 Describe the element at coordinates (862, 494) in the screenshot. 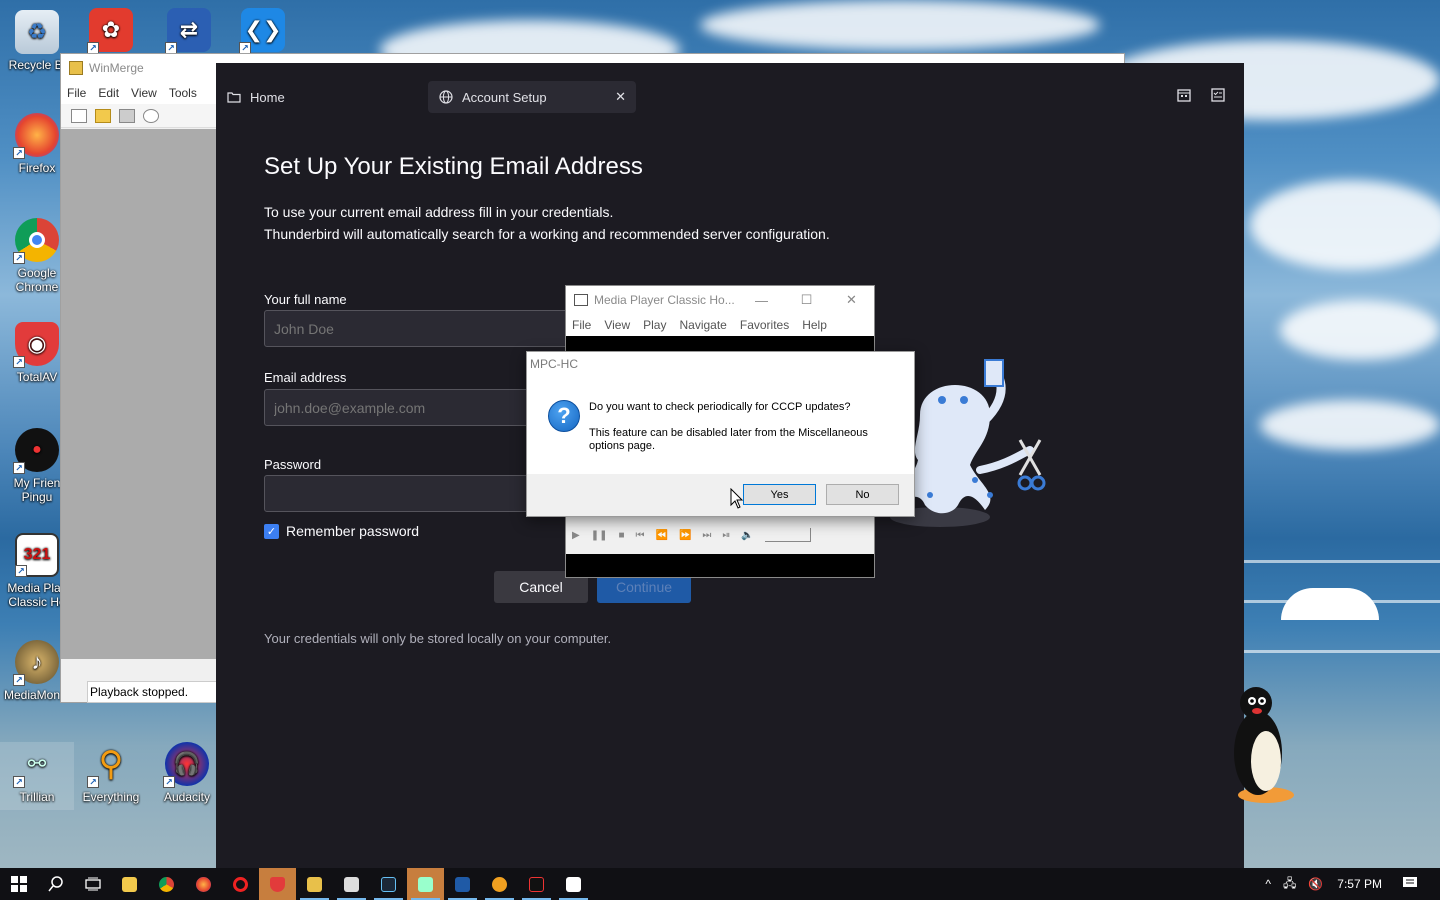

I see `no-button: No` at that location.